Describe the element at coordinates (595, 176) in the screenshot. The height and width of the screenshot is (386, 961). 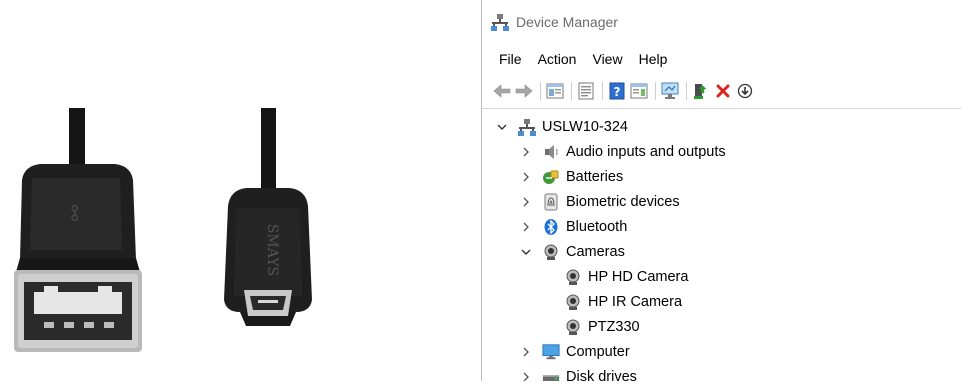
I see `tree-item-label: Batteries` at that location.